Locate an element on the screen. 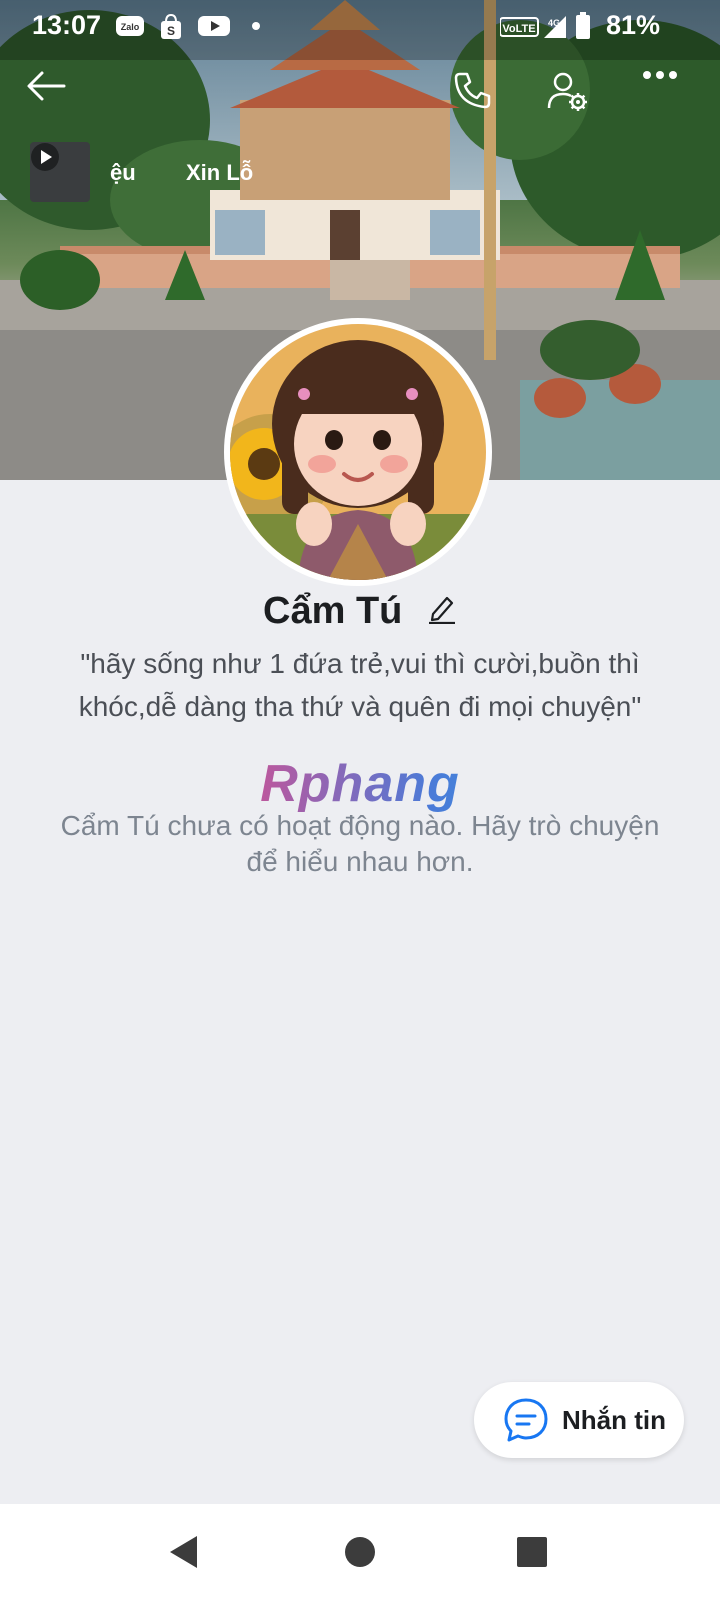  profile-name-row: Cẩm Tú is located at coordinates (360, 612).